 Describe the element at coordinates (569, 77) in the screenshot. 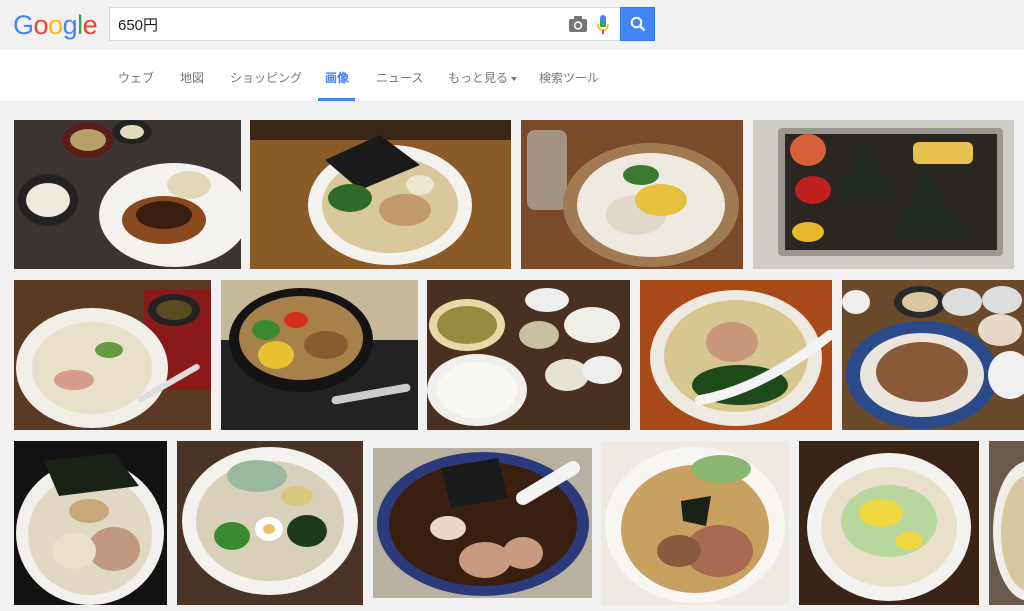

I see `tab-search-tools: 検索ツール` at that location.